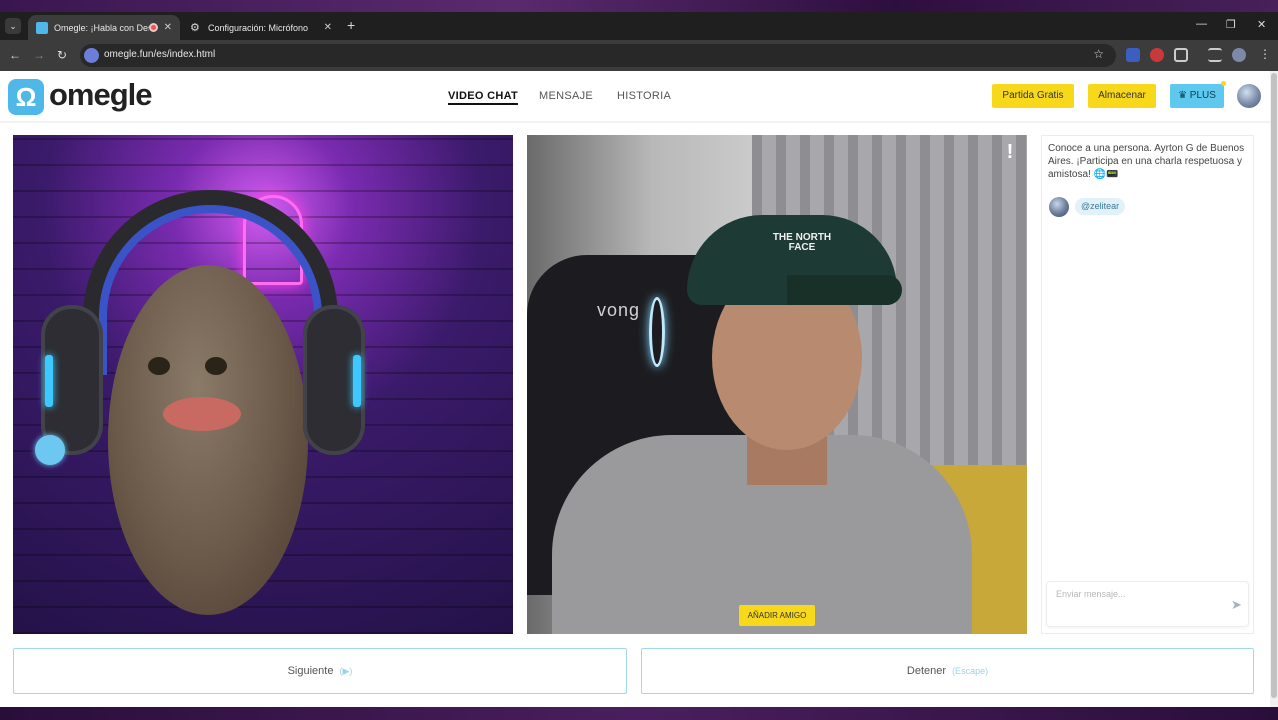 The height and width of the screenshot is (720, 1278). I want to click on page-scrollbar, so click(1274, 389).